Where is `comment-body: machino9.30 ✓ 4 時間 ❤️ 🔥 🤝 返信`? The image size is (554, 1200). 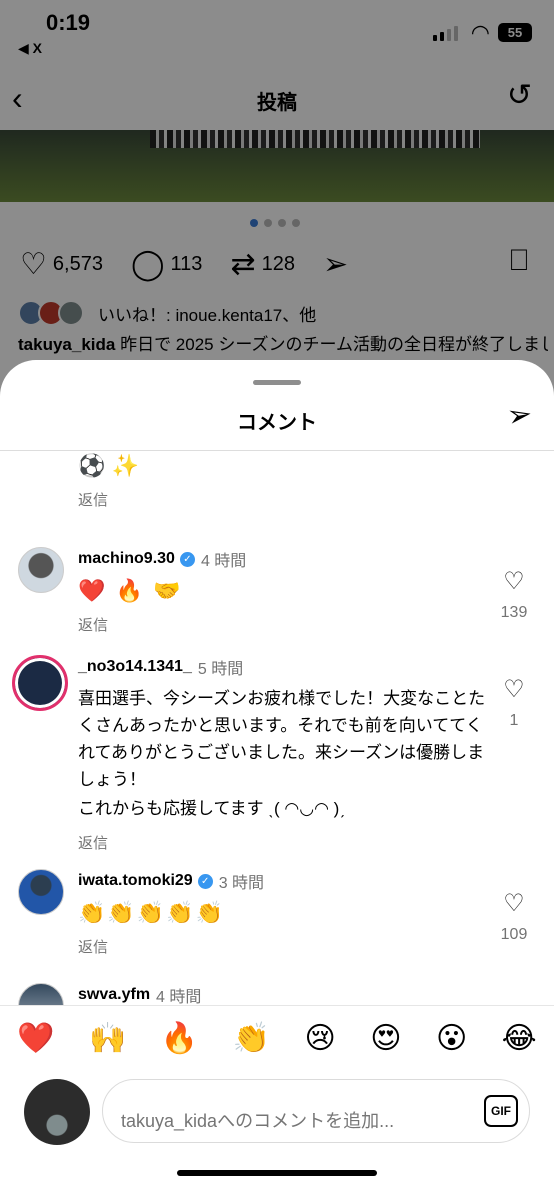
comment-body: machino9.30 ✓ 4 時間 ❤️ 🔥 🤝 返信 is located at coordinates (278, 591).